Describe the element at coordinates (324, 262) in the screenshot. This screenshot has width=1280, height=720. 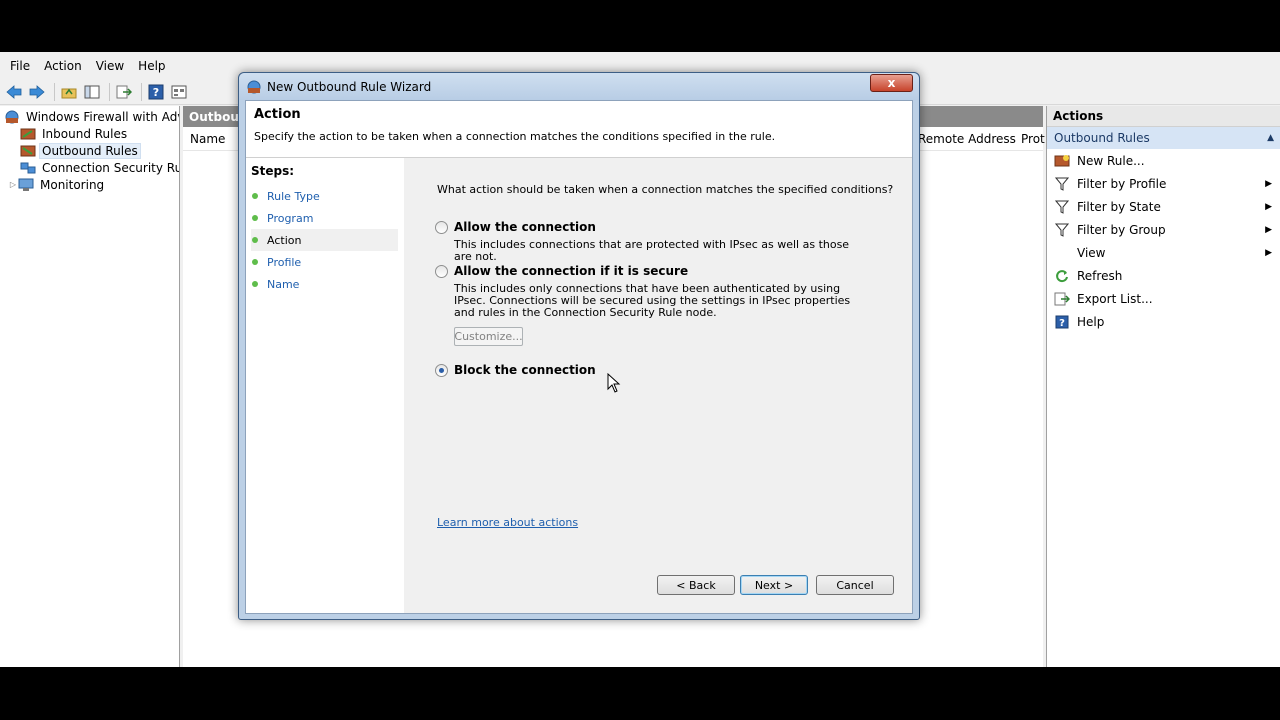
I see `step-profile: Profile` at that location.